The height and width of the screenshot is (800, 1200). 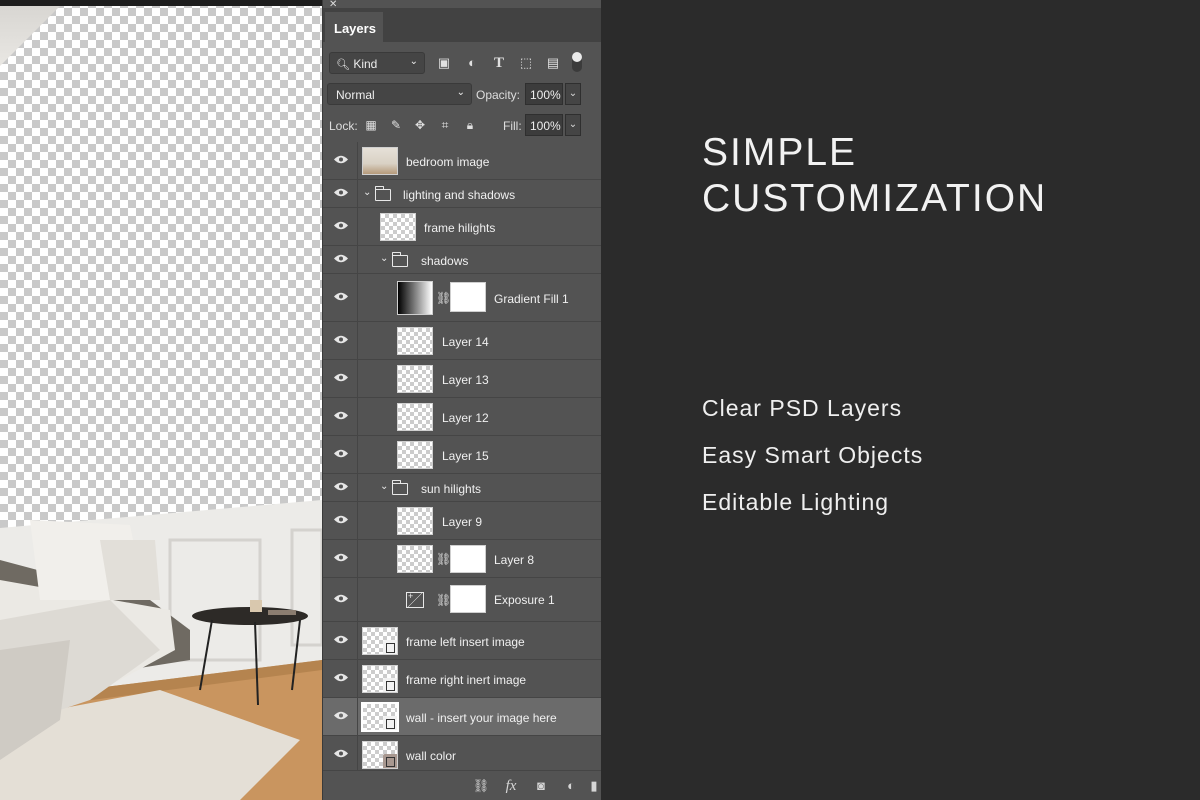 What do you see at coordinates (462, 755) in the screenshot?
I see `layer-row-wall-color: wall color` at bounding box center [462, 755].